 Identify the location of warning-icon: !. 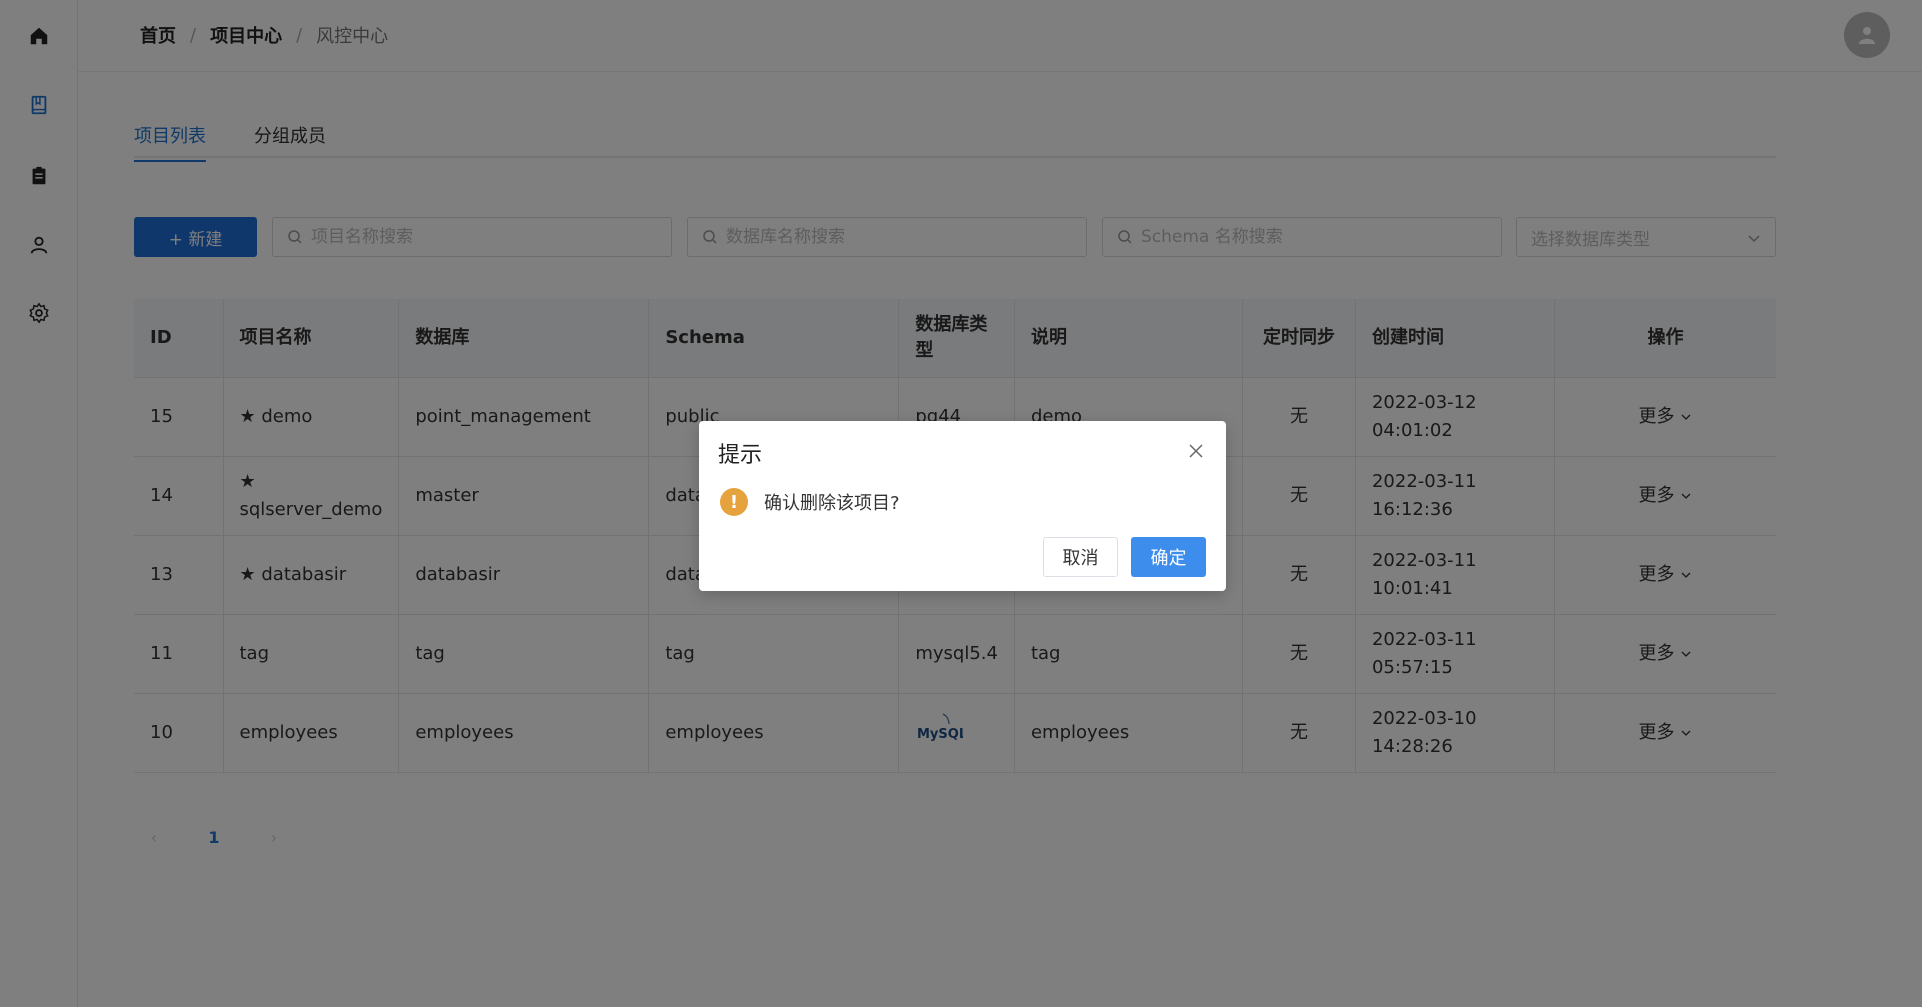
(734, 502).